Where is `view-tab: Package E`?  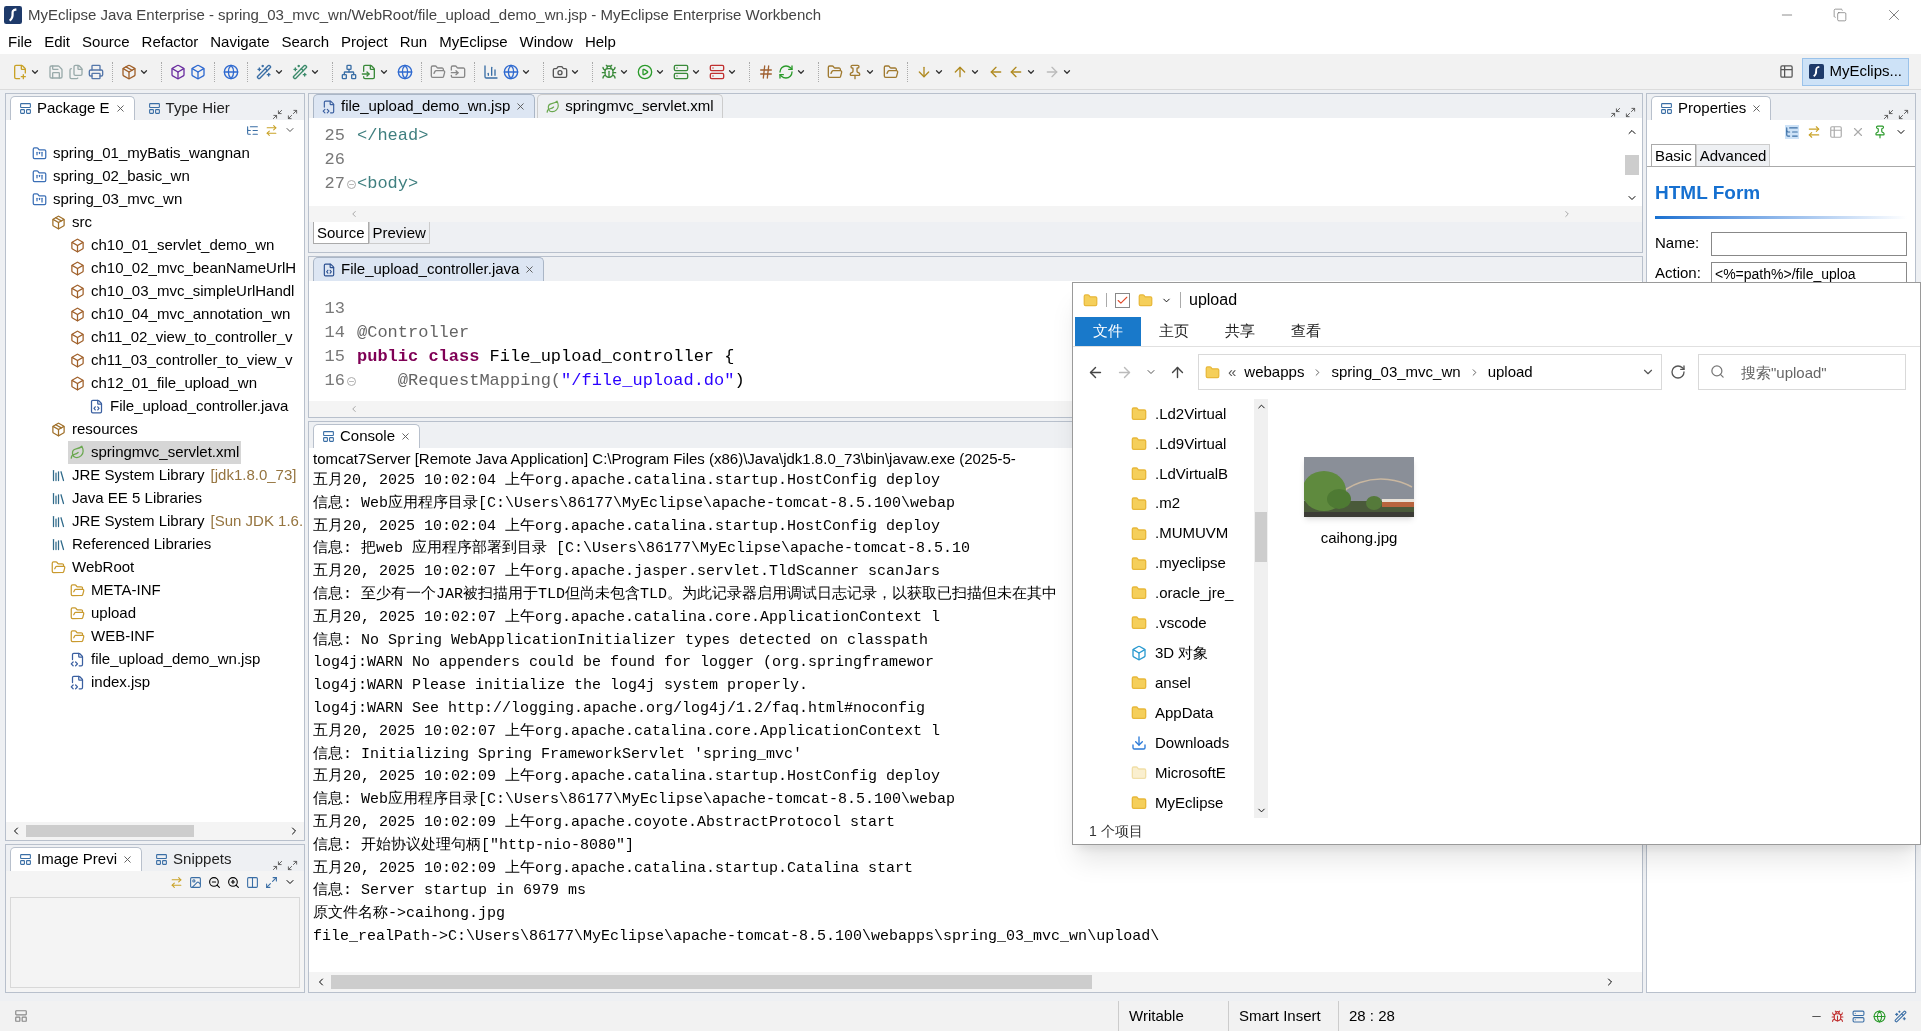 view-tab: Package E is located at coordinates (72, 108).